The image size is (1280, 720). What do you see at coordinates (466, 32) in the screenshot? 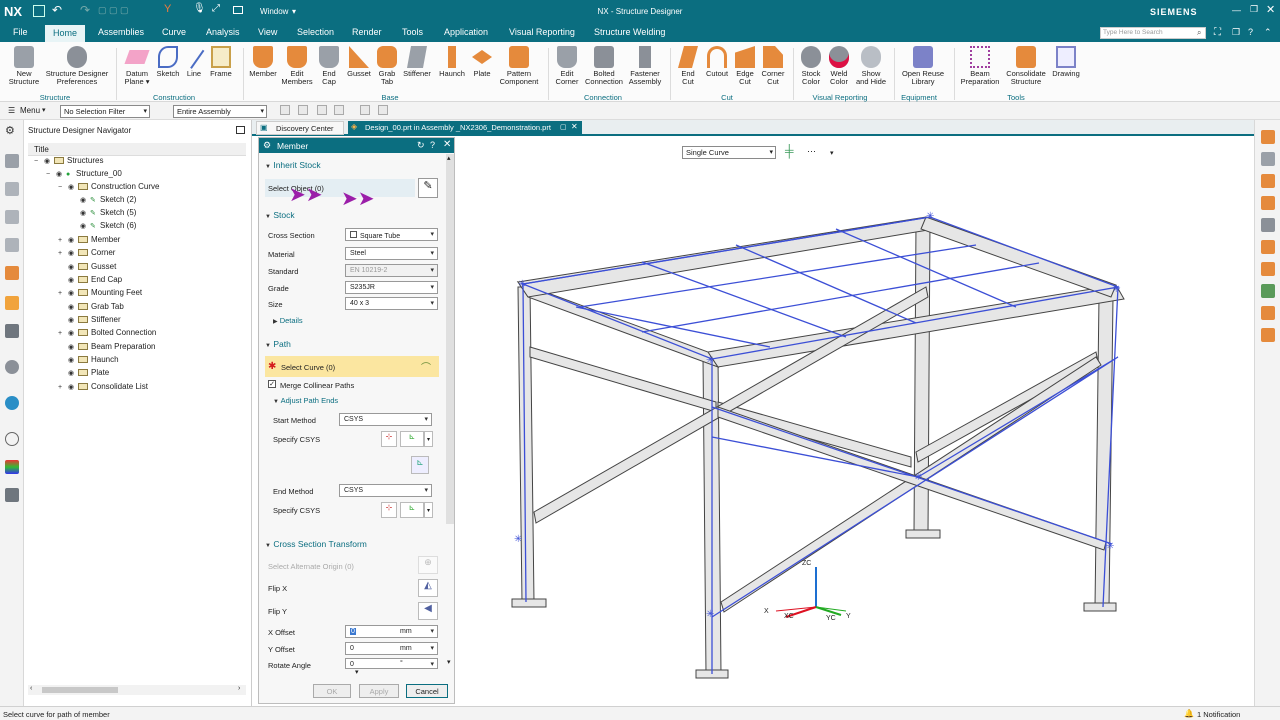
I see `menu-application: Application` at bounding box center [466, 32].